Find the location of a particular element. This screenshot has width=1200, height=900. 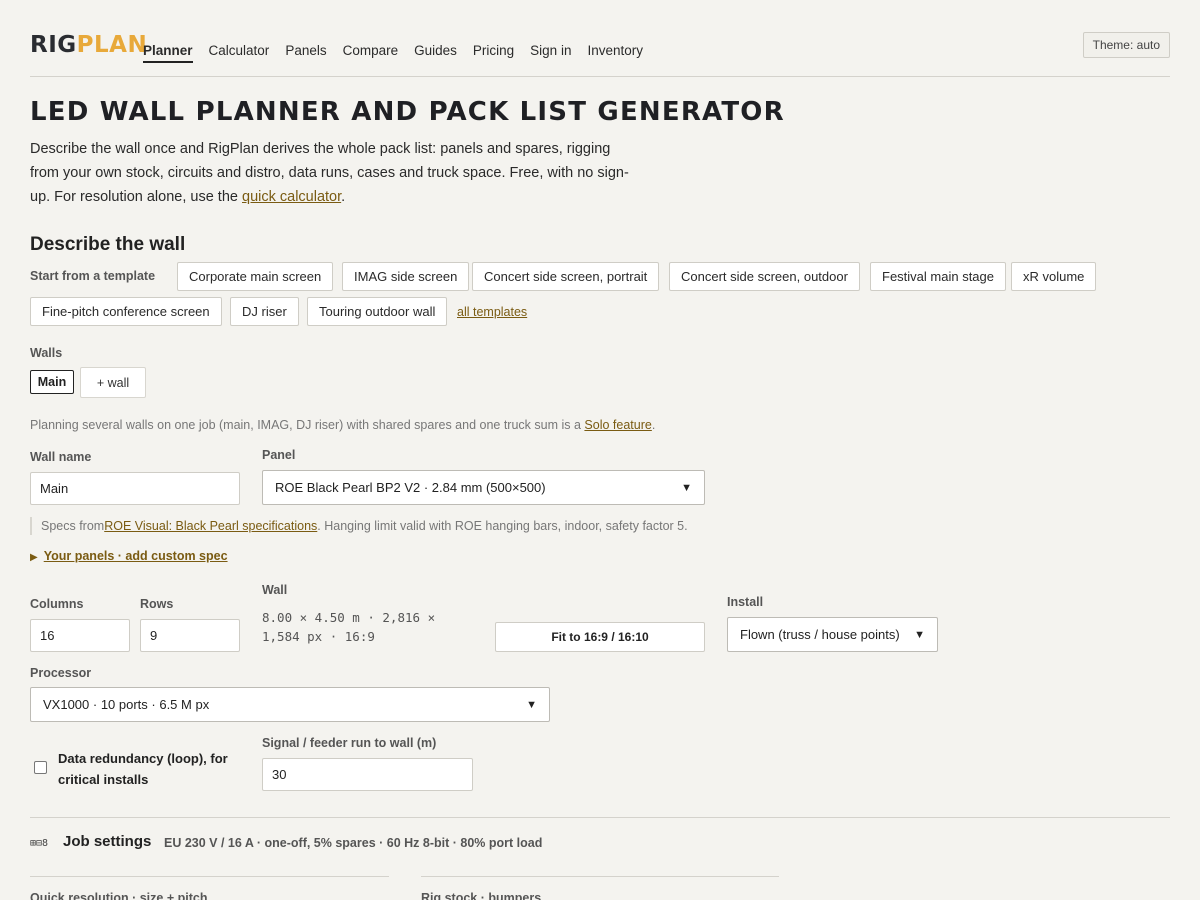

columns-label: Columns is located at coordinates (57, 604).